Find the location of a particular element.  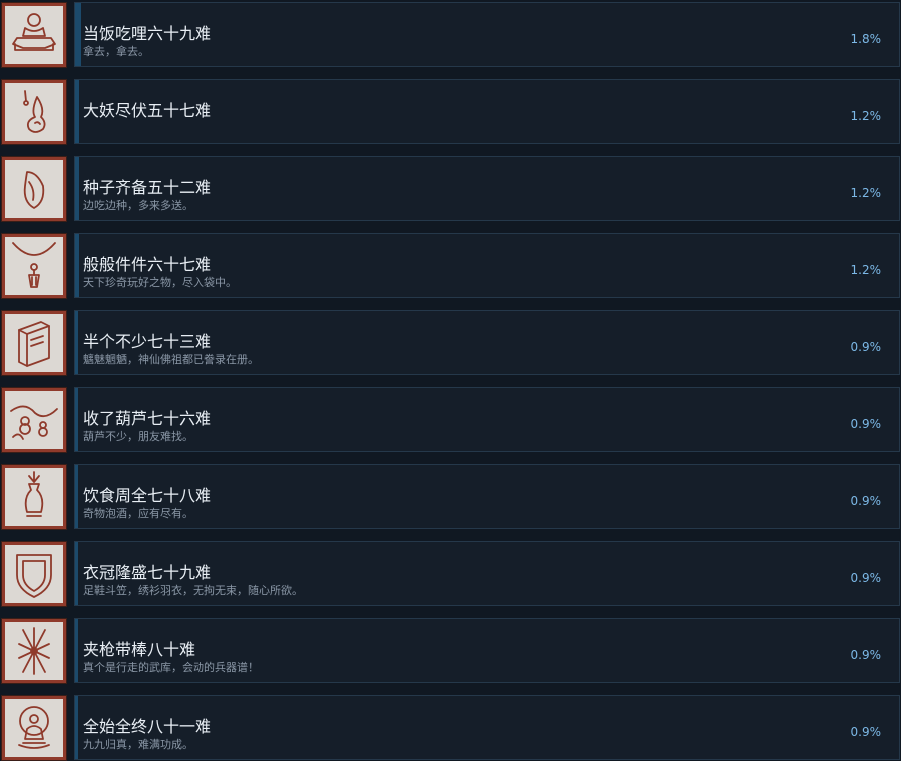

book-icon is located at coordinates (34, 343).